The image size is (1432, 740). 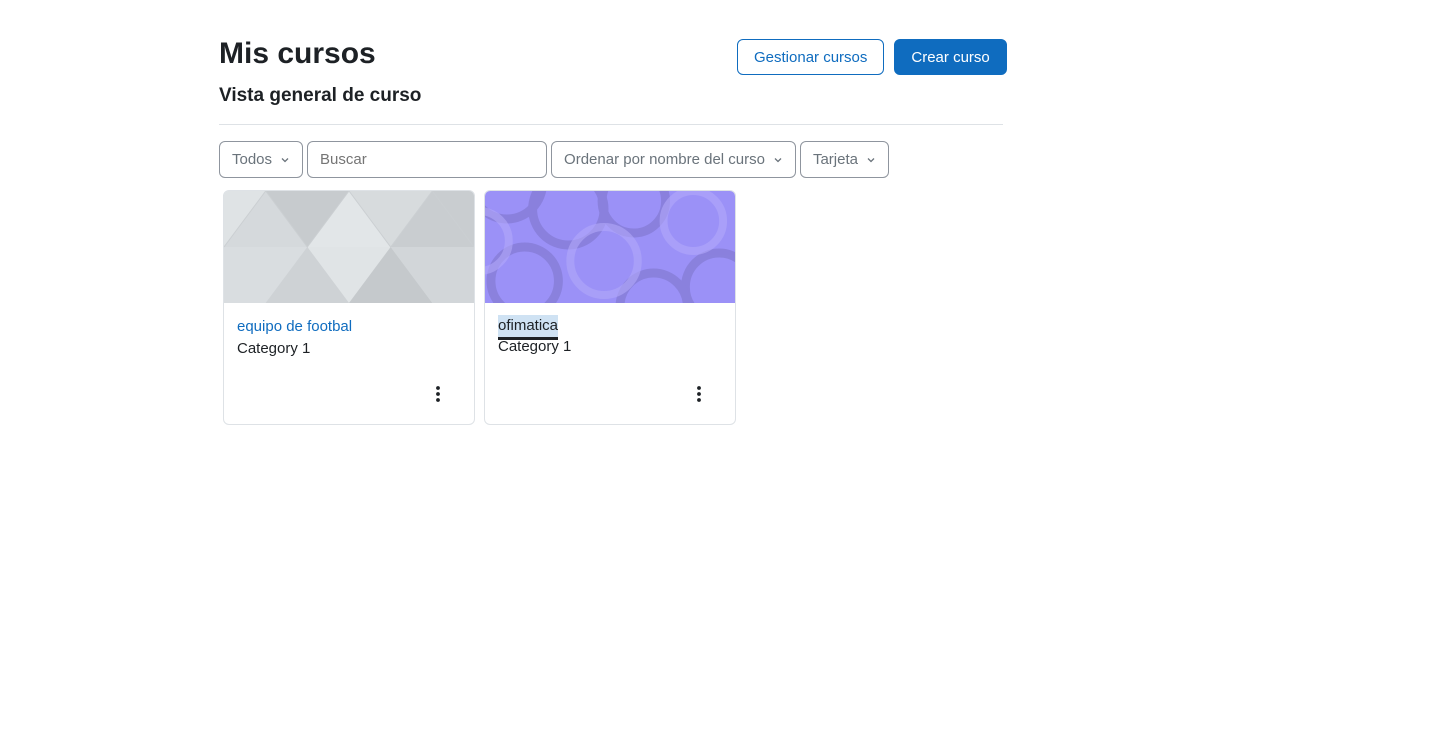 What do you see at coordinates (811, 57) in the screenshot?
I see `manage-courses-button: Gestionar cursos` at bounding box center [811, 57].